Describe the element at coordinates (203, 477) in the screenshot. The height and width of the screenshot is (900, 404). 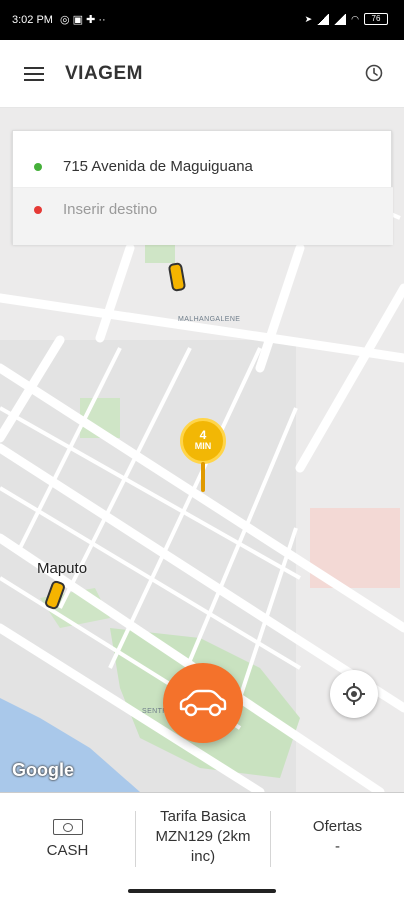
I see `pin-stem` at that location.